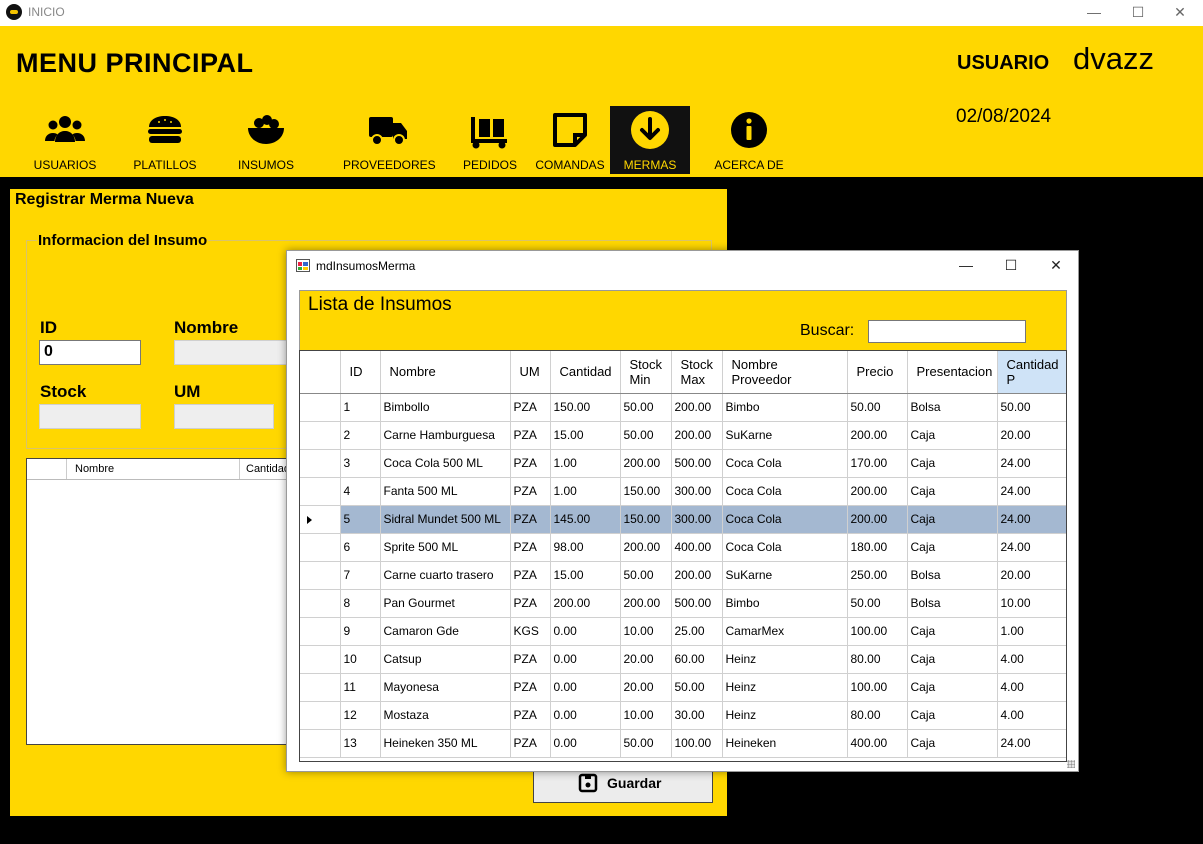  Describe the element at coordinates (697, 659) in the screenshot. I see `table-cell: 60.00` at that location.